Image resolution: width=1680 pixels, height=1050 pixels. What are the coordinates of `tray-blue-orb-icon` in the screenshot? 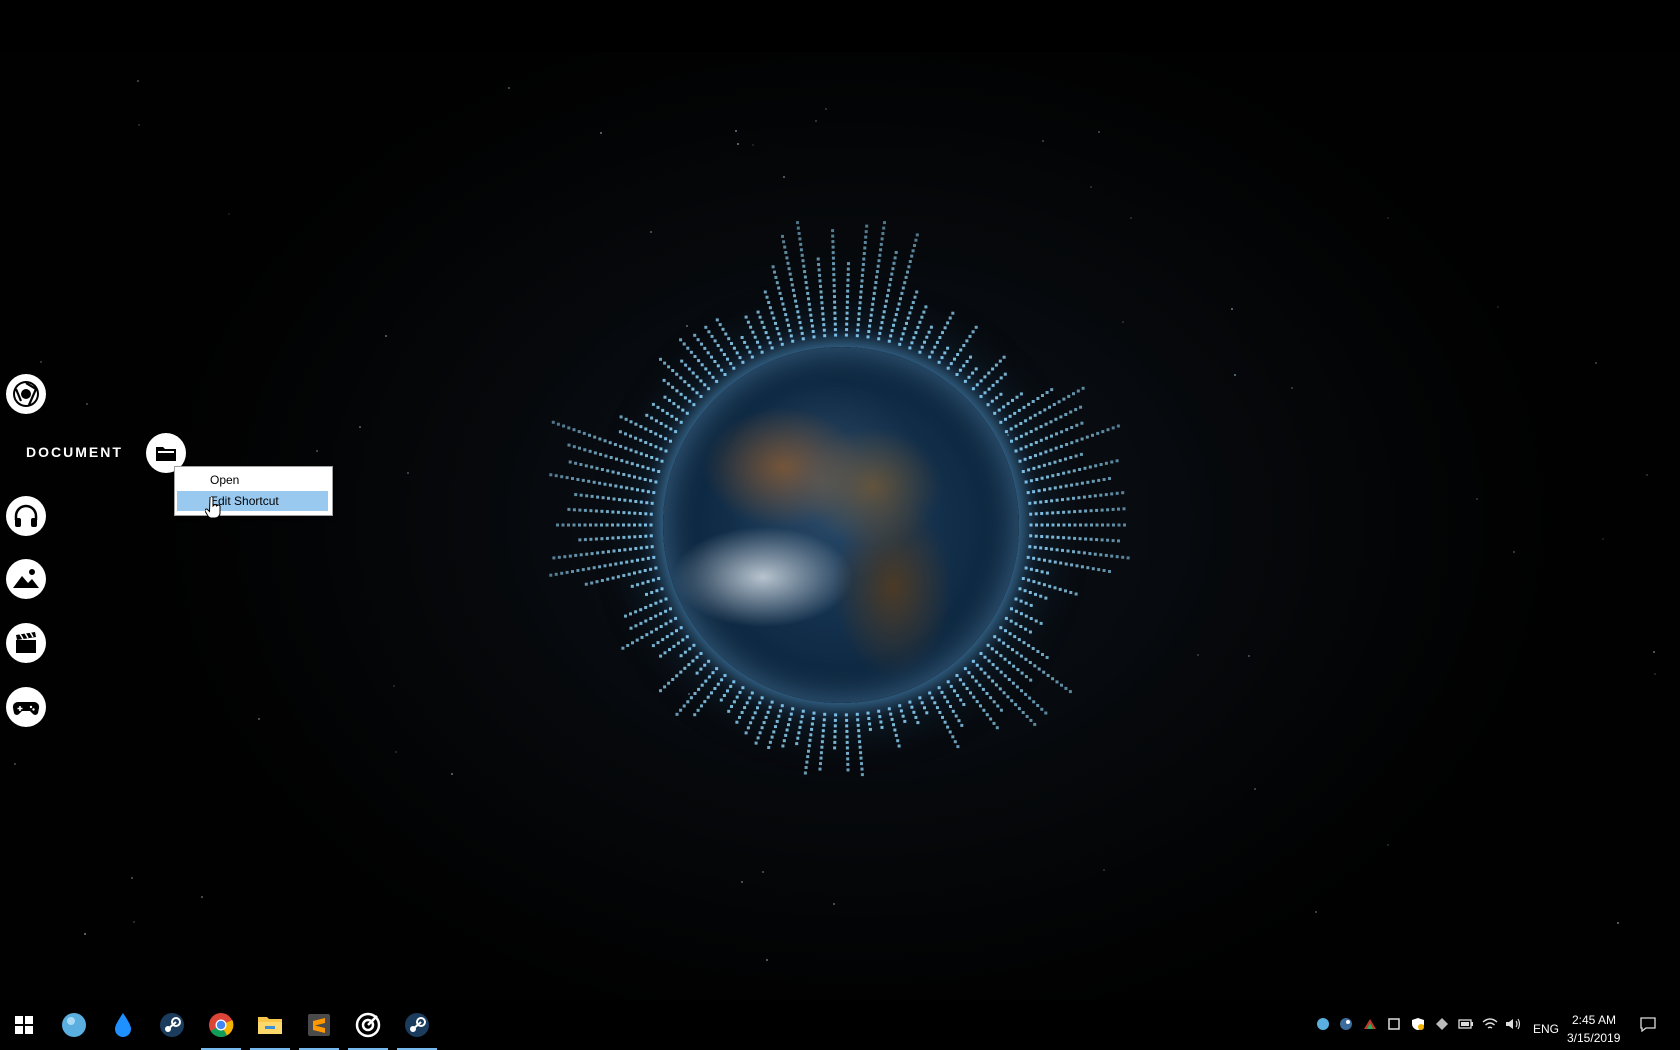 It's located at (1323, 1024).